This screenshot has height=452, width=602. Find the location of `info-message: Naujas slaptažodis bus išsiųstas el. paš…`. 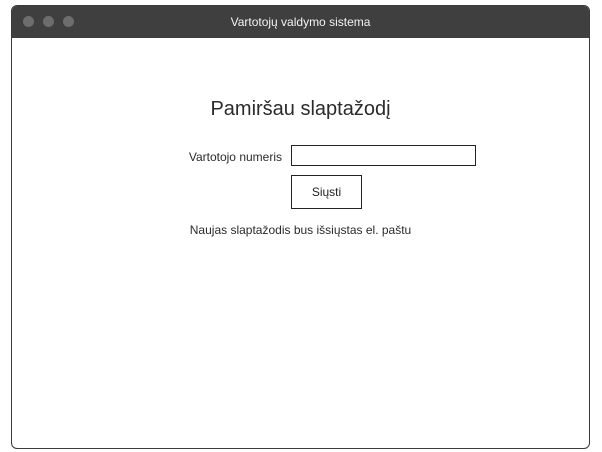

info-message: Naujas slaptažodis bus išsiųstas el. paš… is located at coordinates (300, 230).